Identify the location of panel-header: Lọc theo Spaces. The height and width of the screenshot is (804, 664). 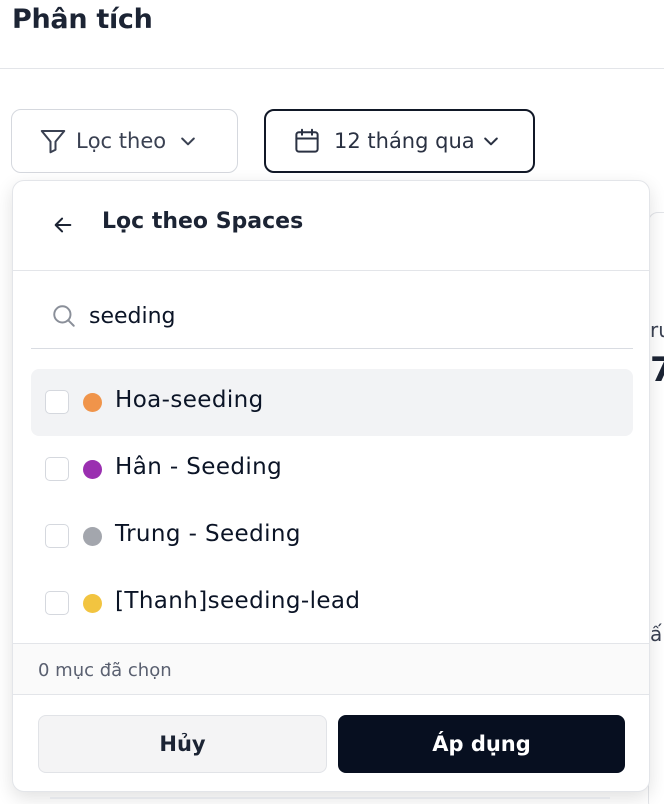
(331, 226).